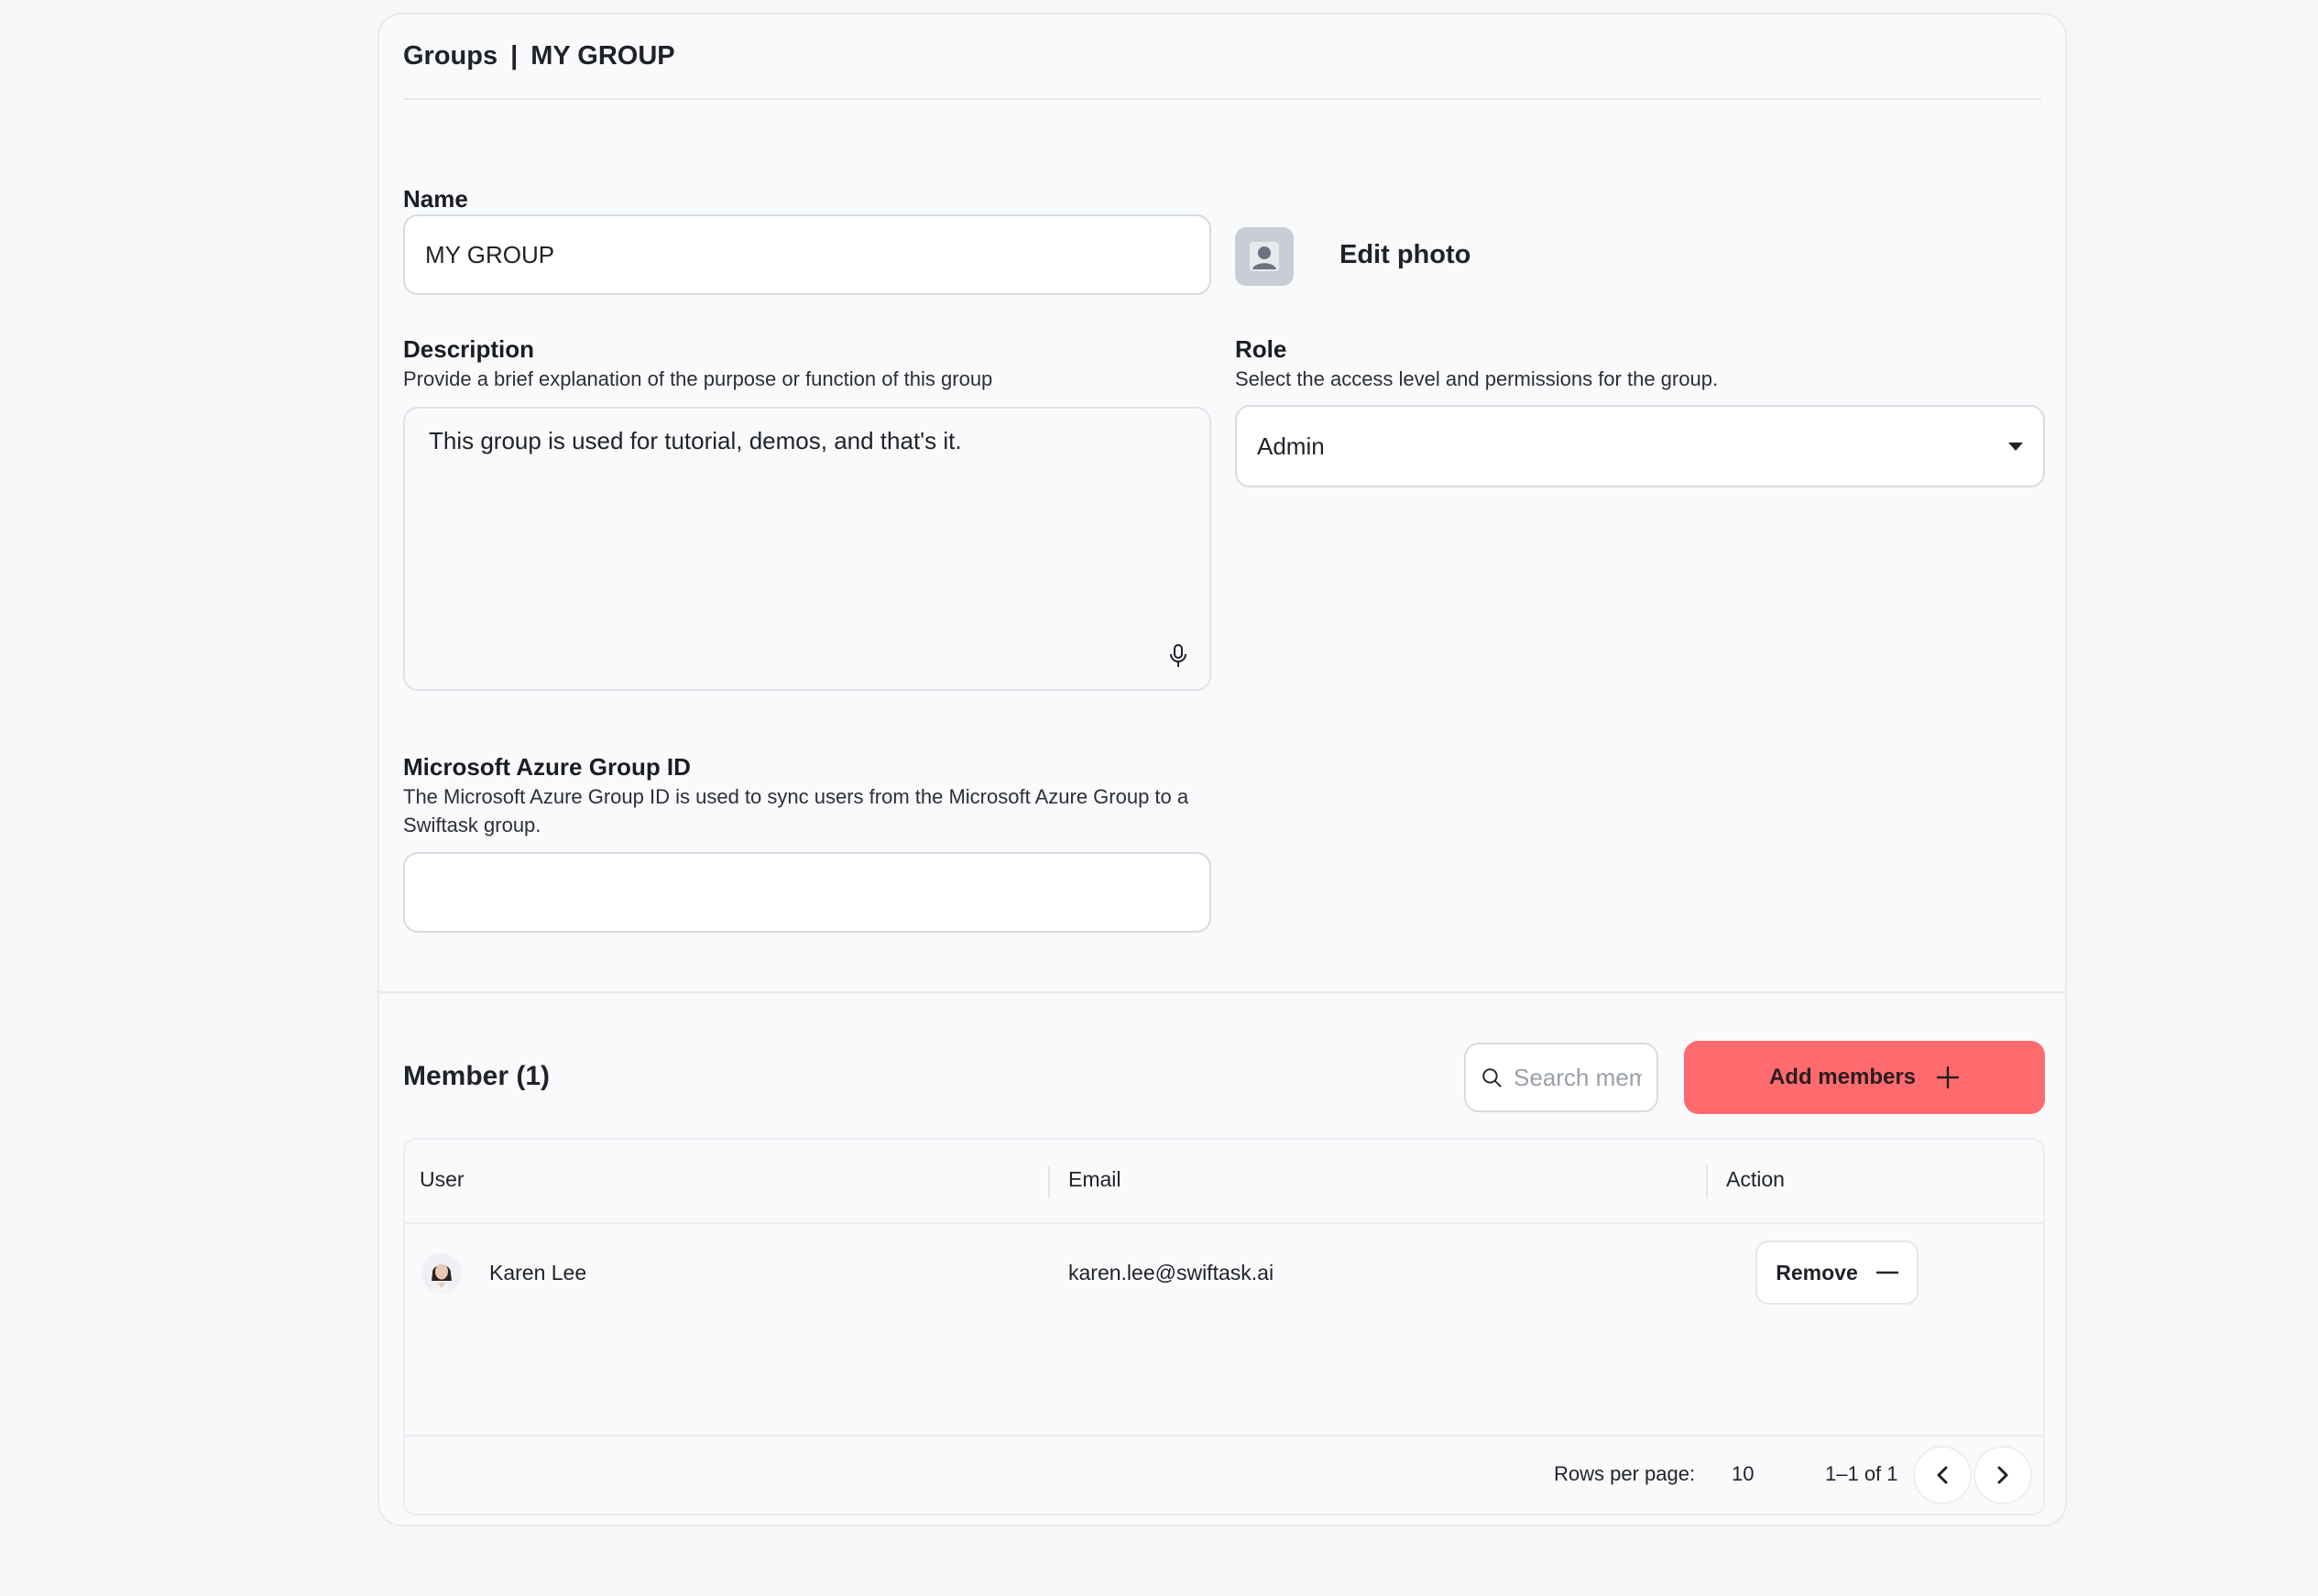 This screenshot has width=2318, height=1596. What do you see at coordinates (538, 1272) in the screenshot?
I see `user-name: Karen Lee` at bounding box center [538, 1272].